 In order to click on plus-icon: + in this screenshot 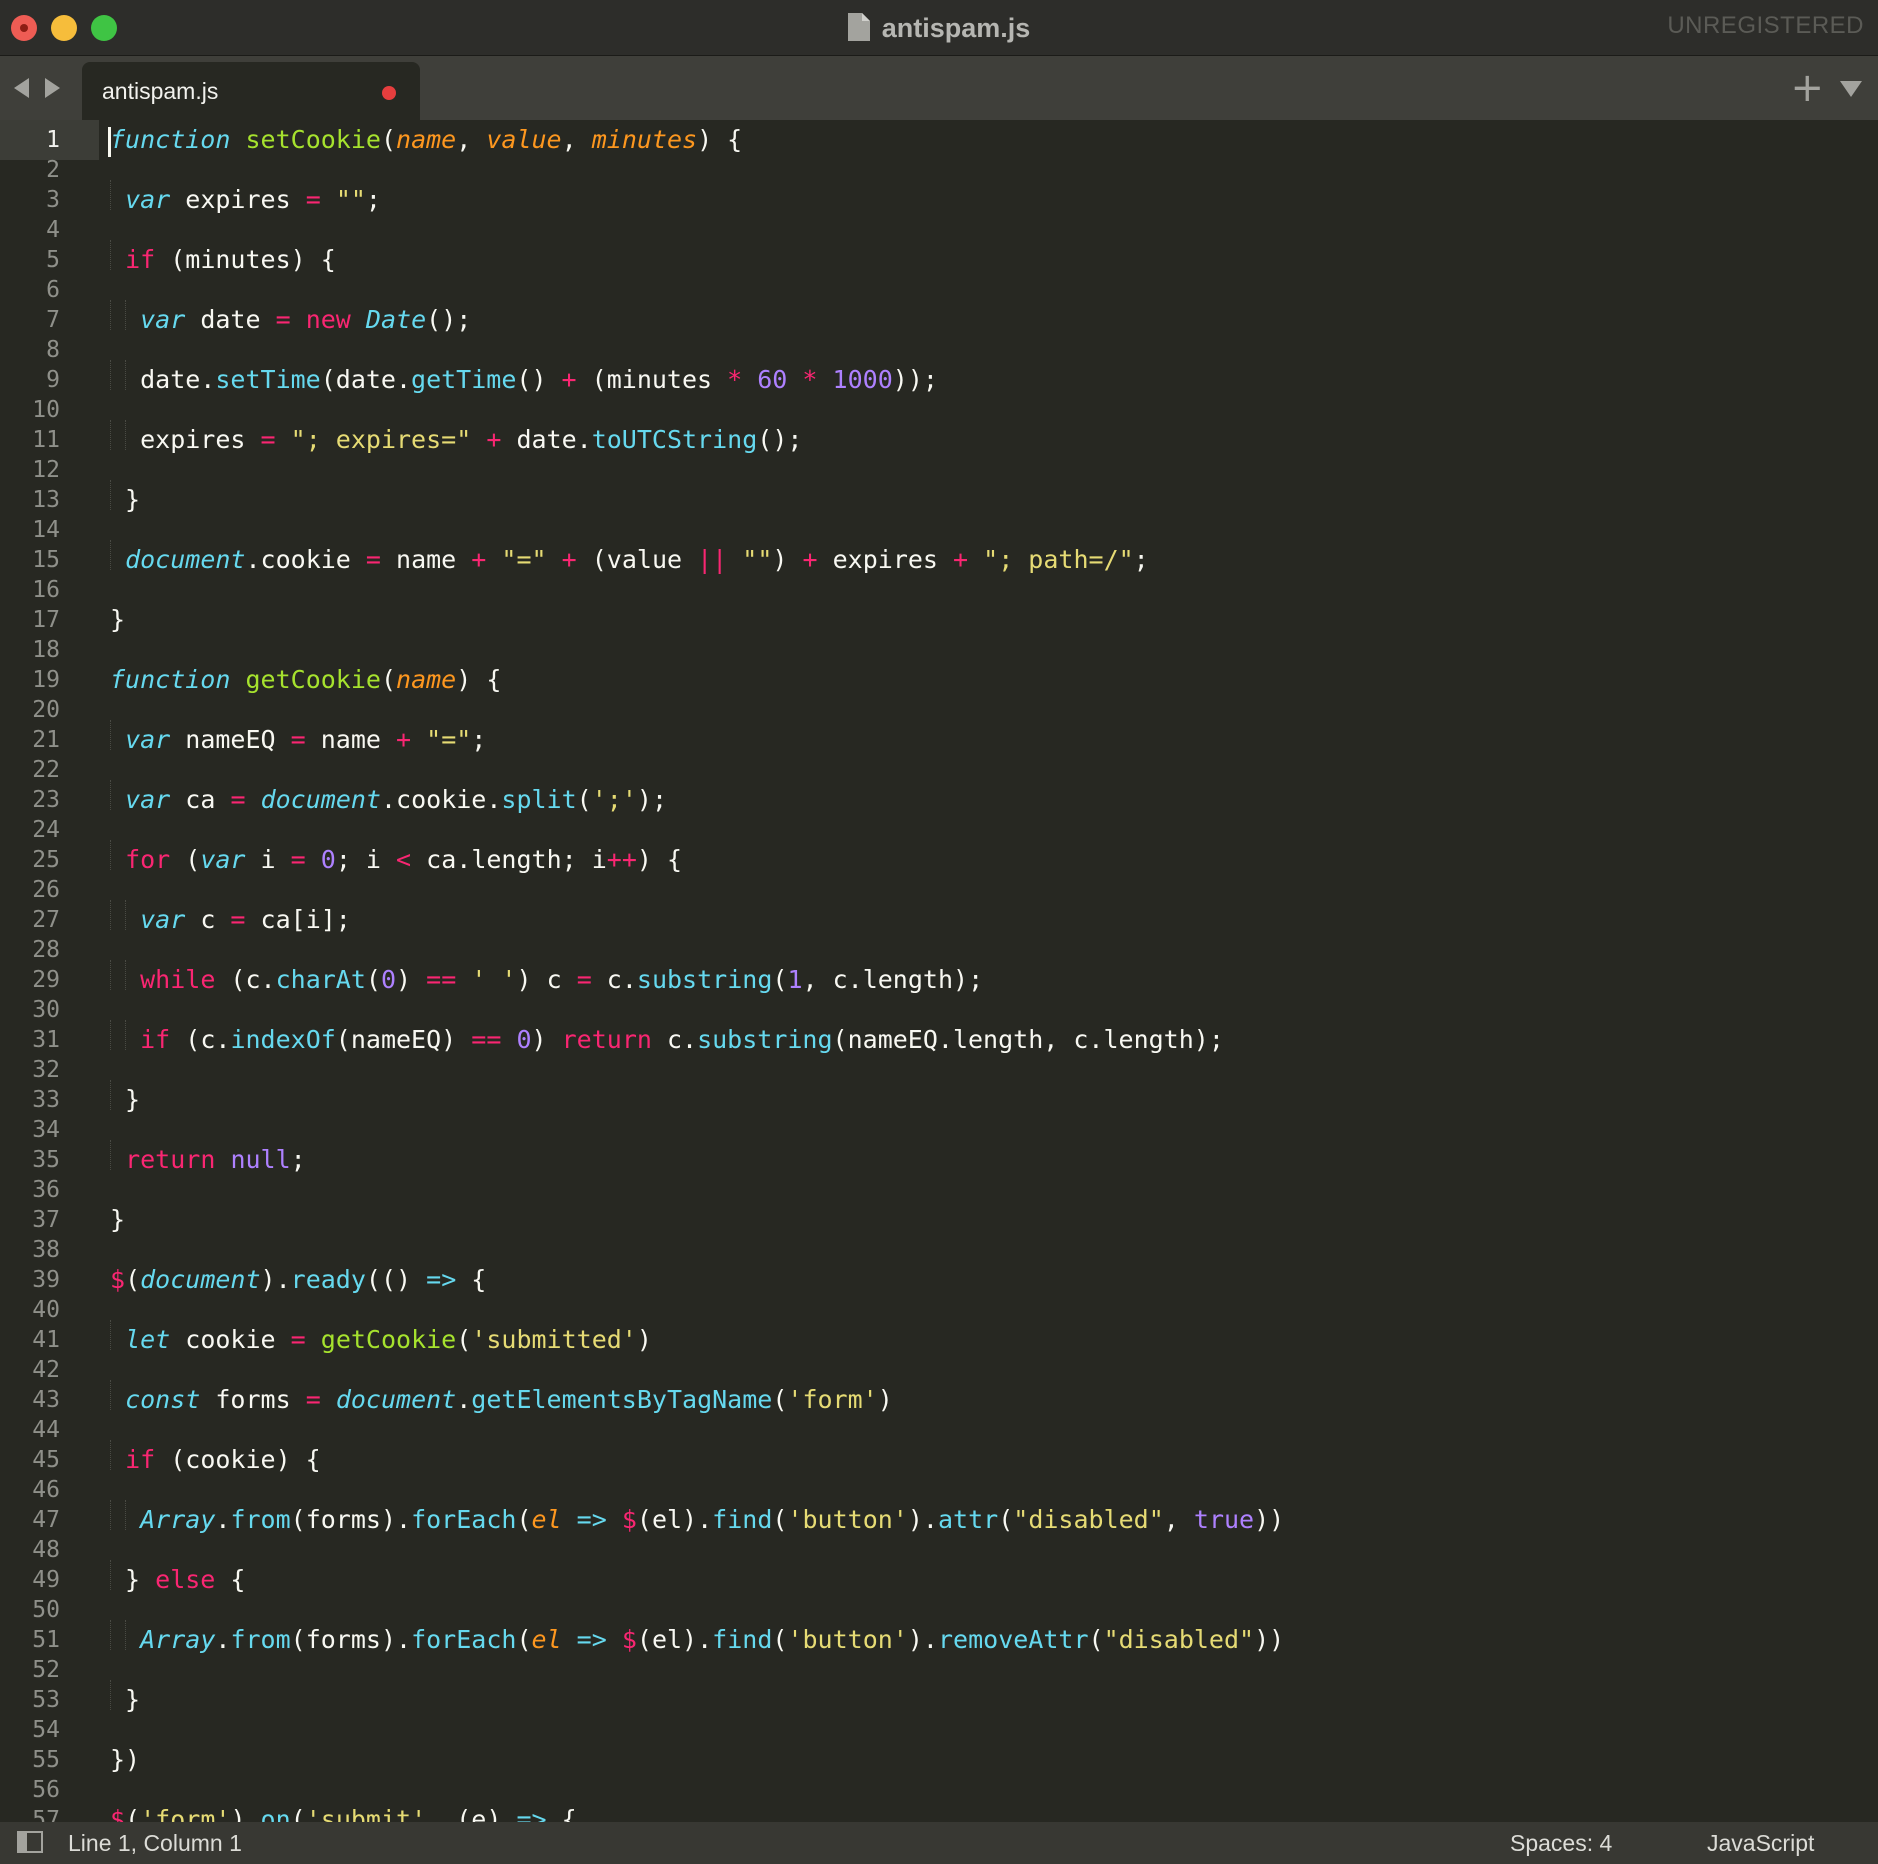, I will do `click(1807, 88)`.